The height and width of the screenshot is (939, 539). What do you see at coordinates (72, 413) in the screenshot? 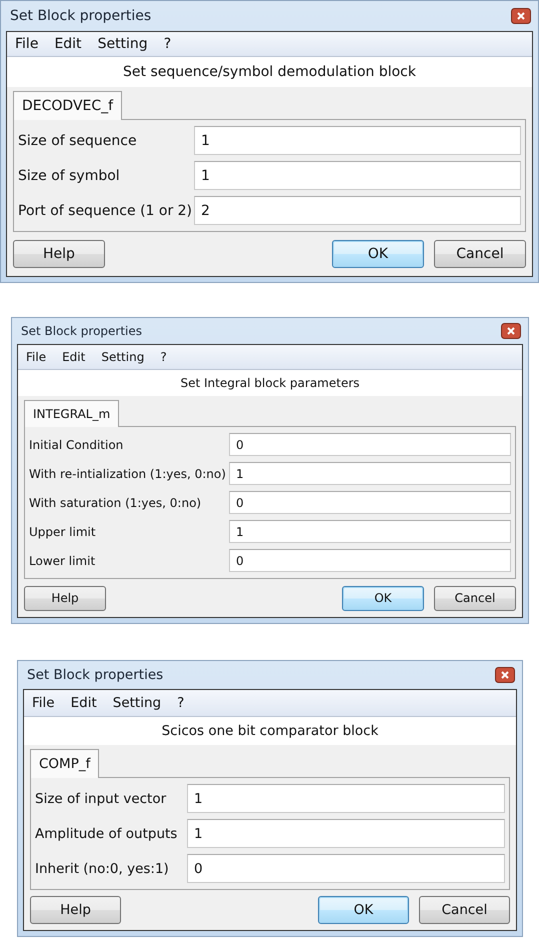
I see `tab: INTEGRAL_m` at bounding box center [72, 413].